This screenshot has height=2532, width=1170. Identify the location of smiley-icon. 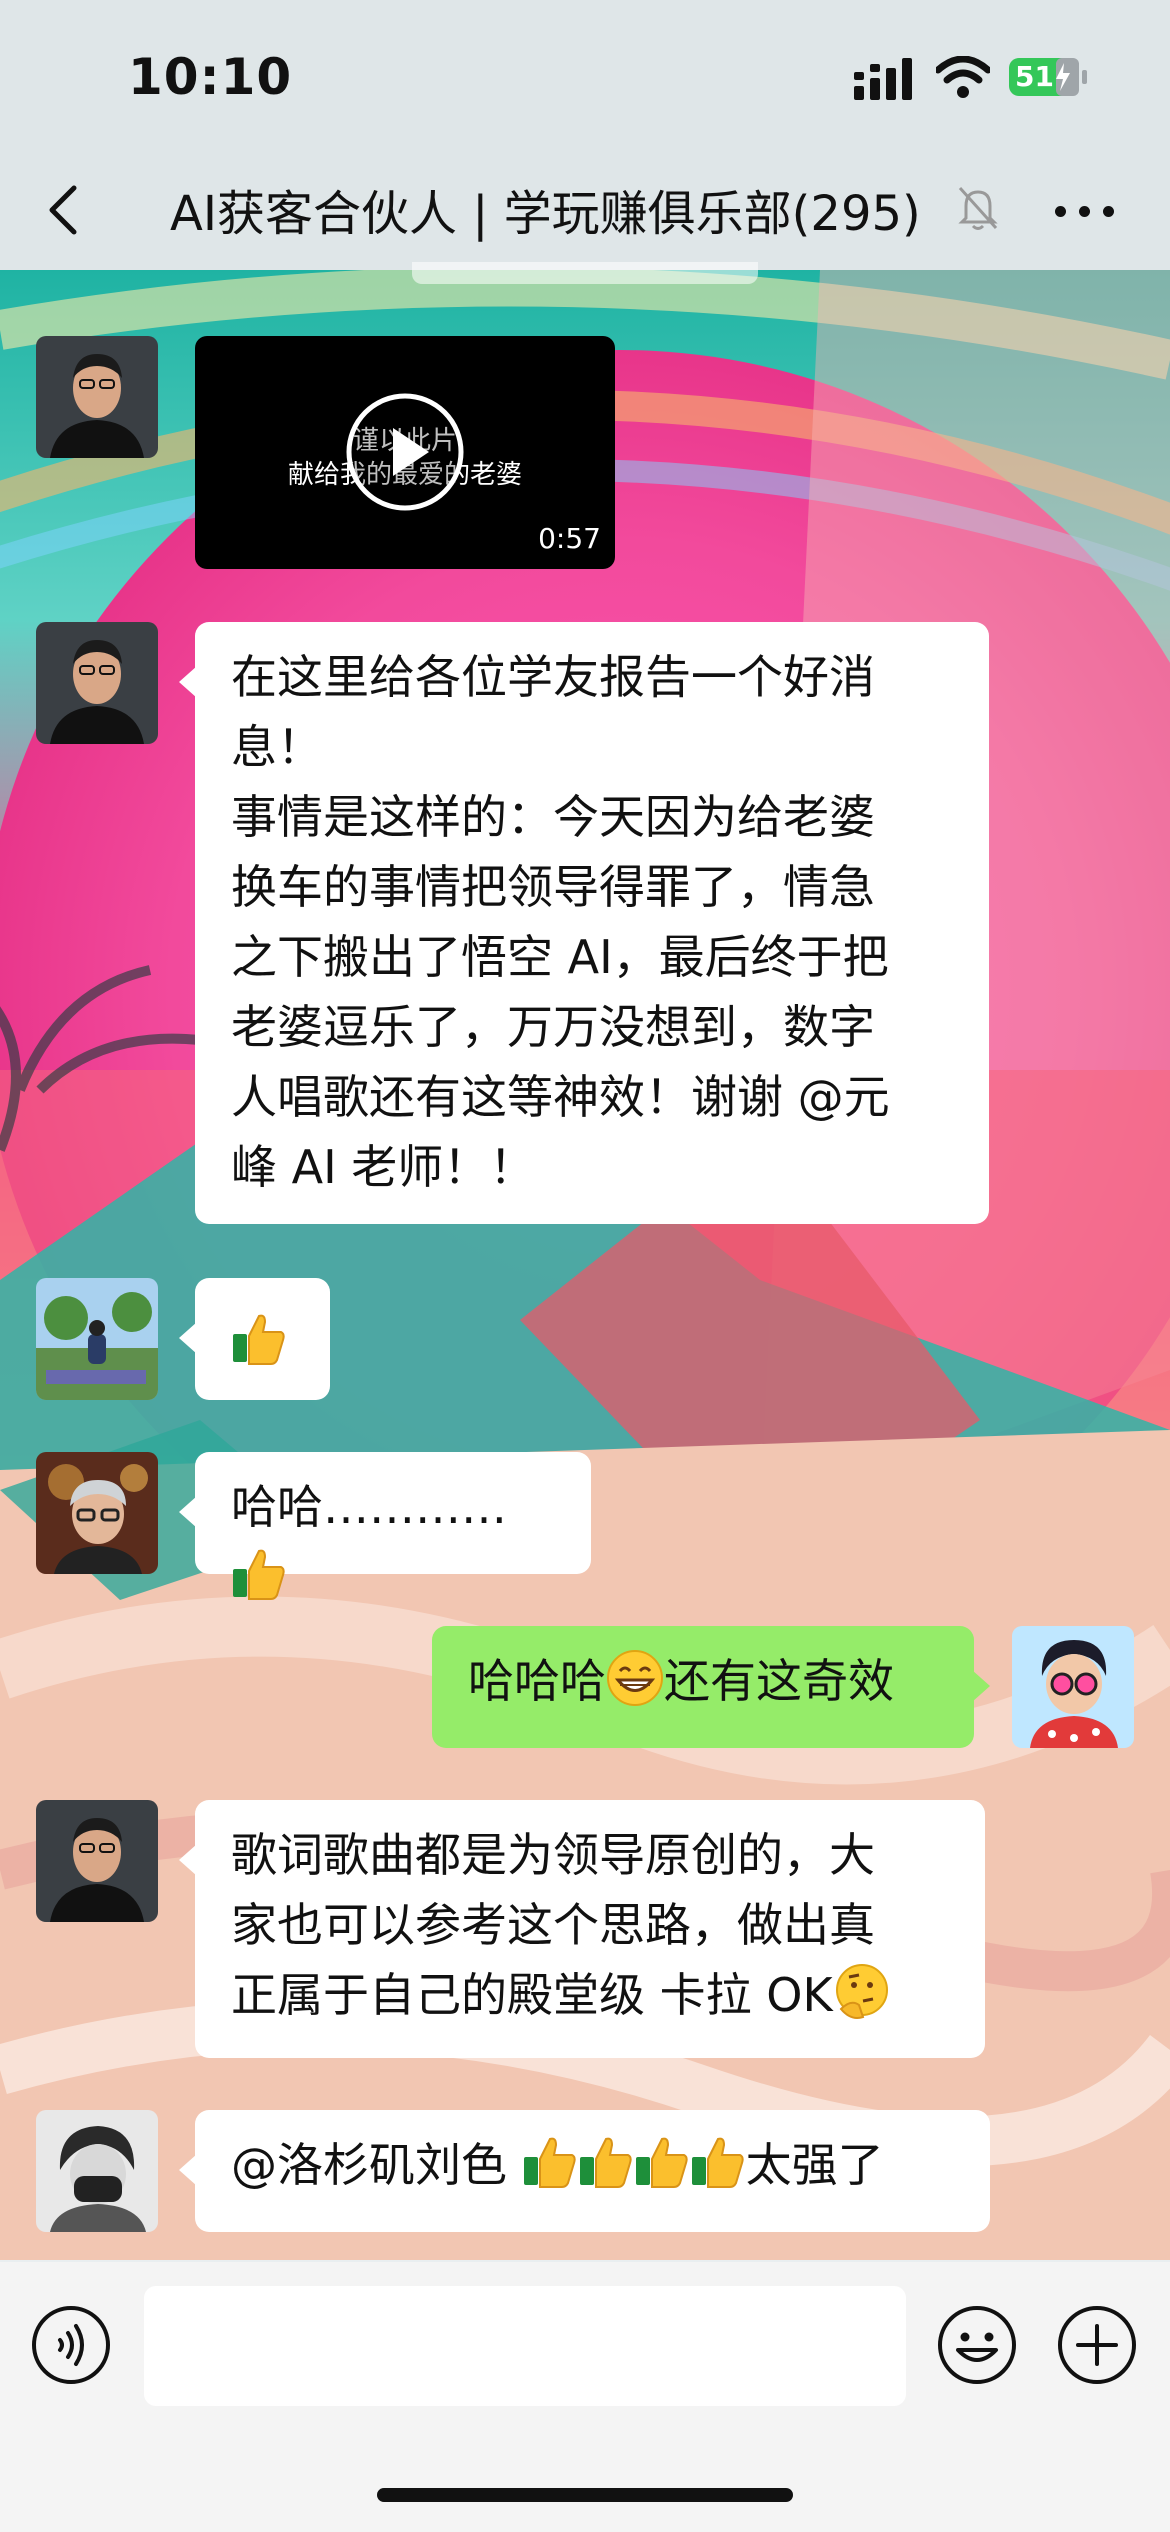
(977, 2345).